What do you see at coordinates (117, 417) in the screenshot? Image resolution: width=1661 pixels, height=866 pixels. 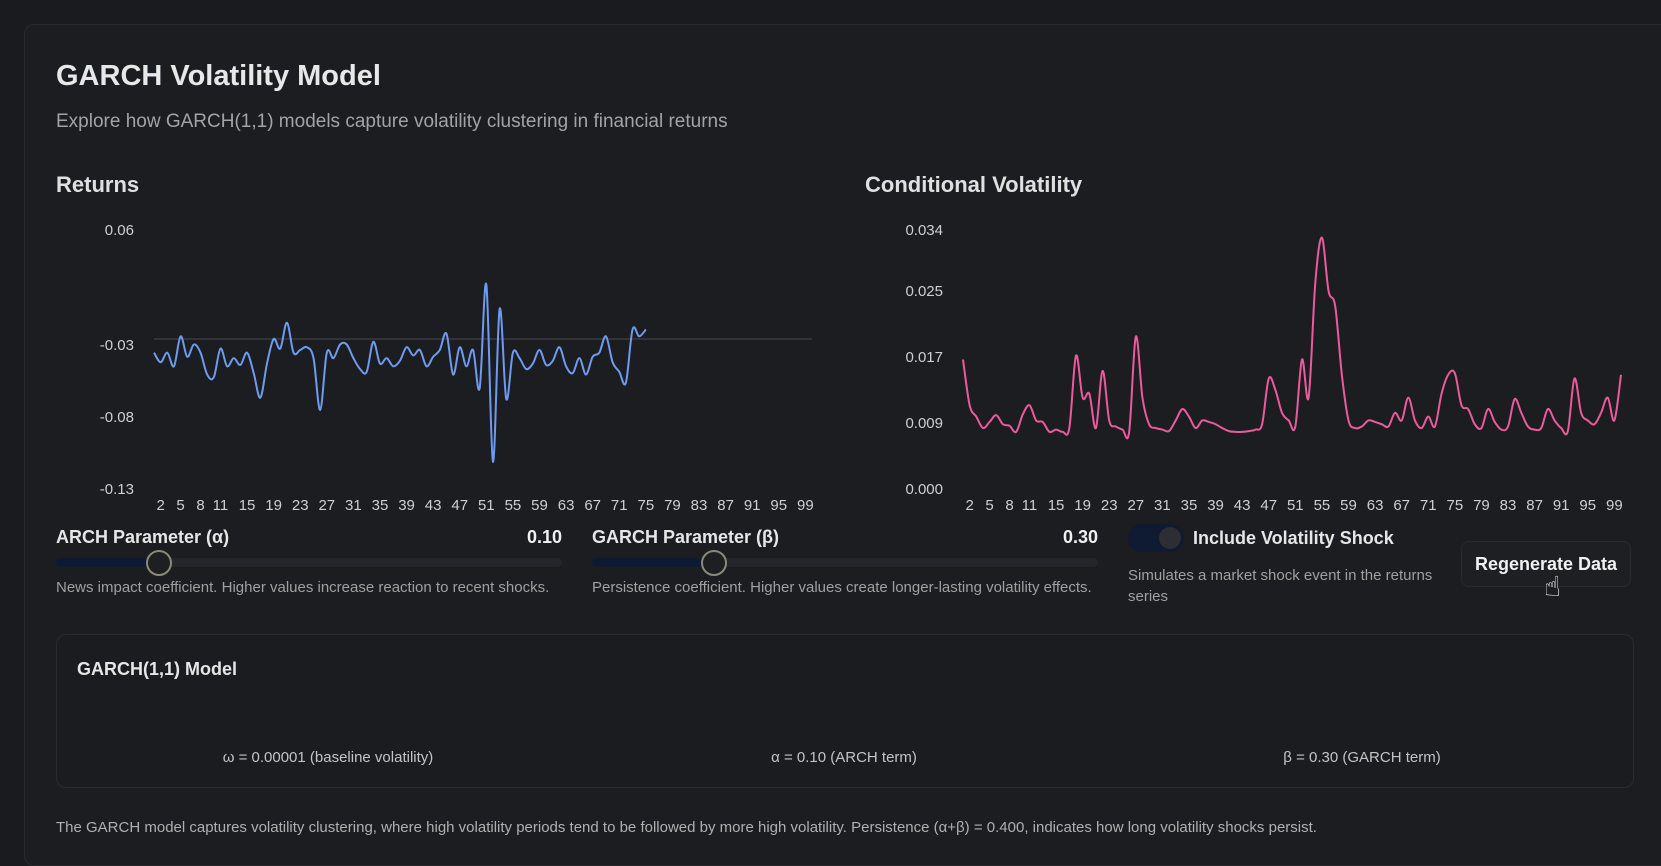 I see `returns-y-tick: -0.08` at bounding box center [117, 417].